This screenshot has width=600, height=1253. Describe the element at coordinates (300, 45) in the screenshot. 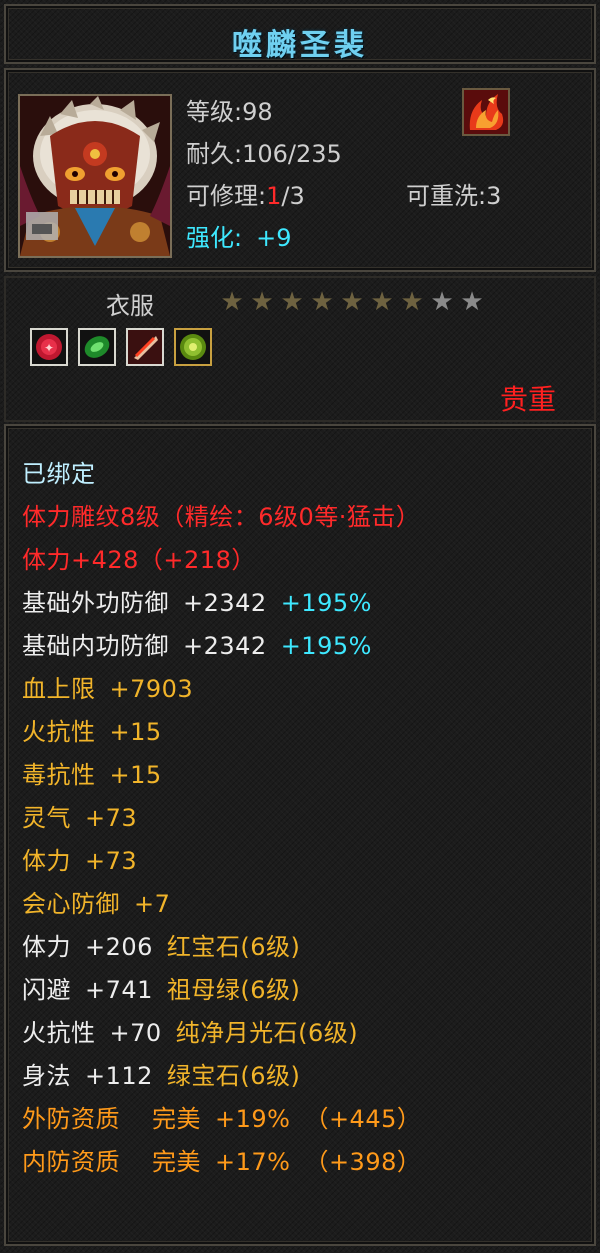

I see `item-name: 噬麟圣裴` at that location.